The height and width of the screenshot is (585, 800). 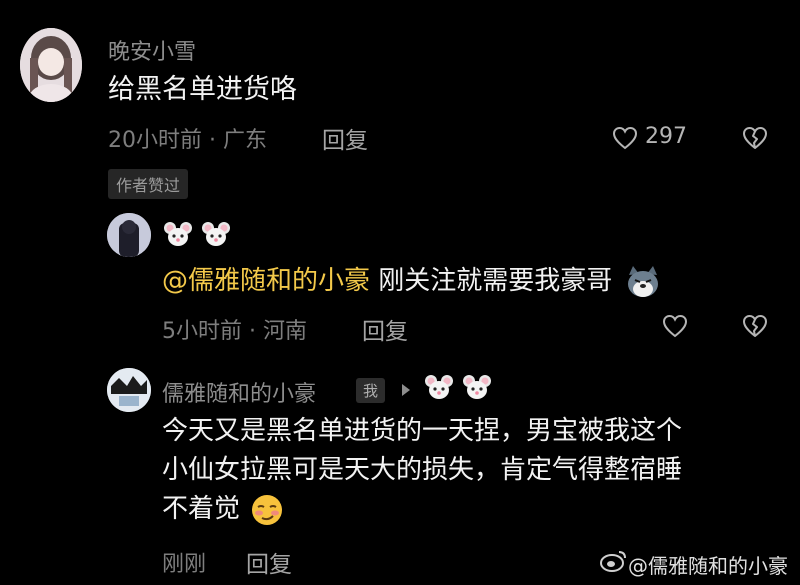 I want to click on reply-text-line: 不着觉, so click(x=201, y=509).